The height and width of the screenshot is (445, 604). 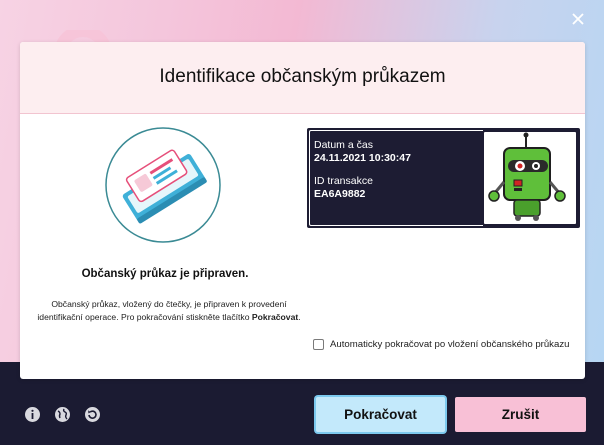 I want to click on close-button, so click(x=578, y=20).